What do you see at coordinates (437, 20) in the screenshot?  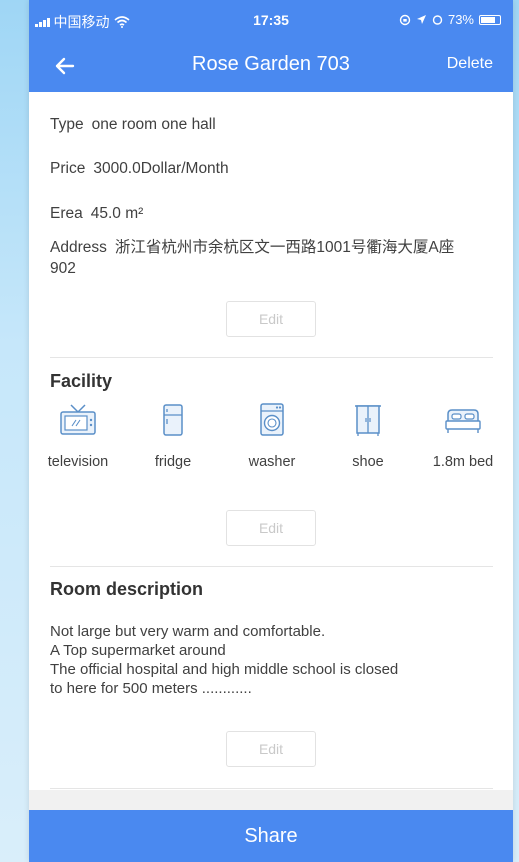 I see `alarm-icon` at bounding box center [437, 20].